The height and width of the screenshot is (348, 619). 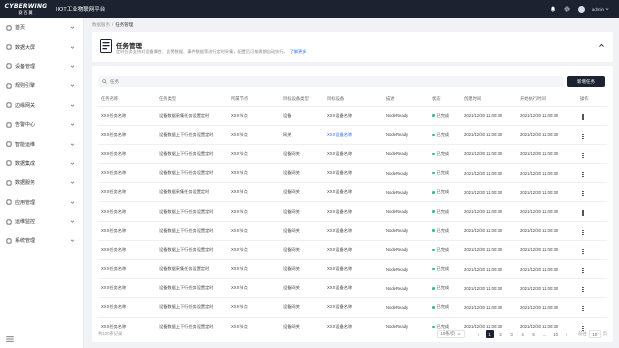 I want to click on column-header: 创建时间, so click(x=473, y=99).